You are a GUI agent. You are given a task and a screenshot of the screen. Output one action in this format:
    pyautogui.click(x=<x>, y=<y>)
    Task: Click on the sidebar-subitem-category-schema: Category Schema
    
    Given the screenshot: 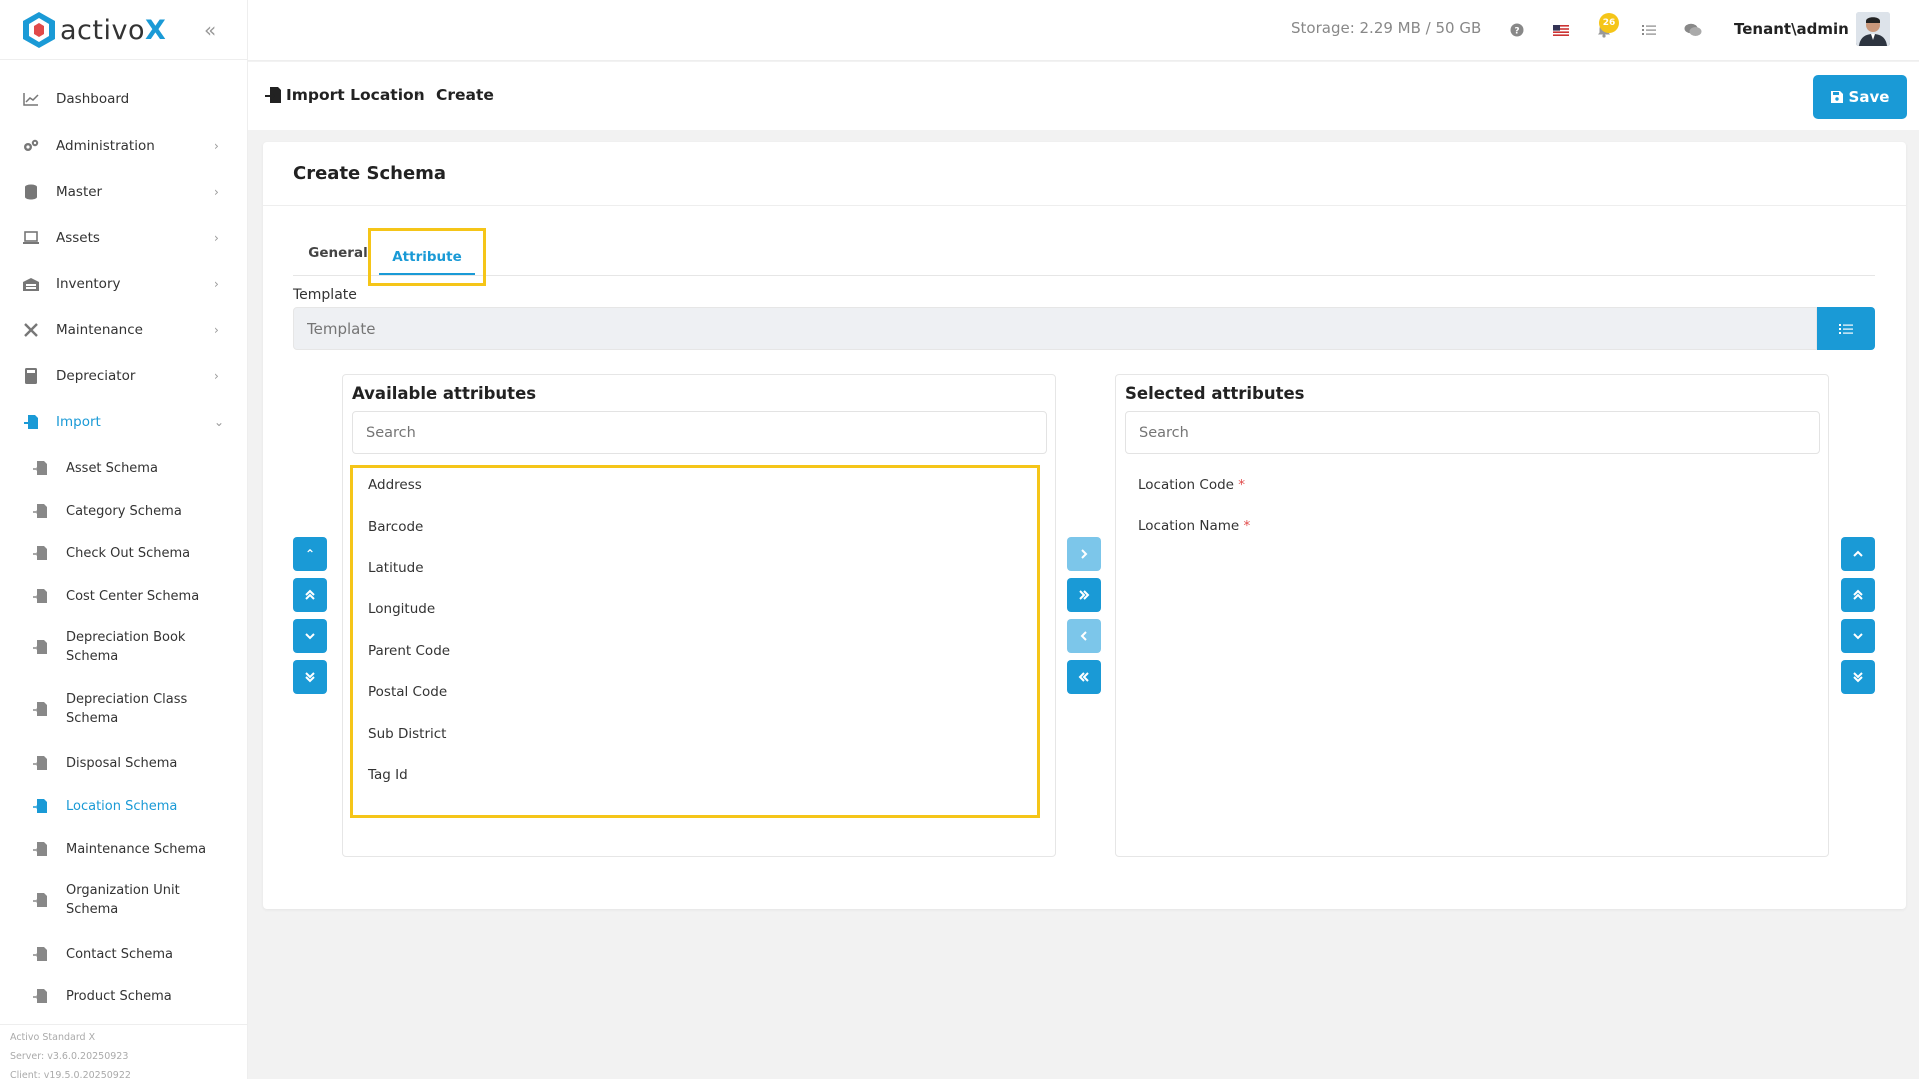 What is the action you would take?
    pyautogui.click(x=124, y=511)
    